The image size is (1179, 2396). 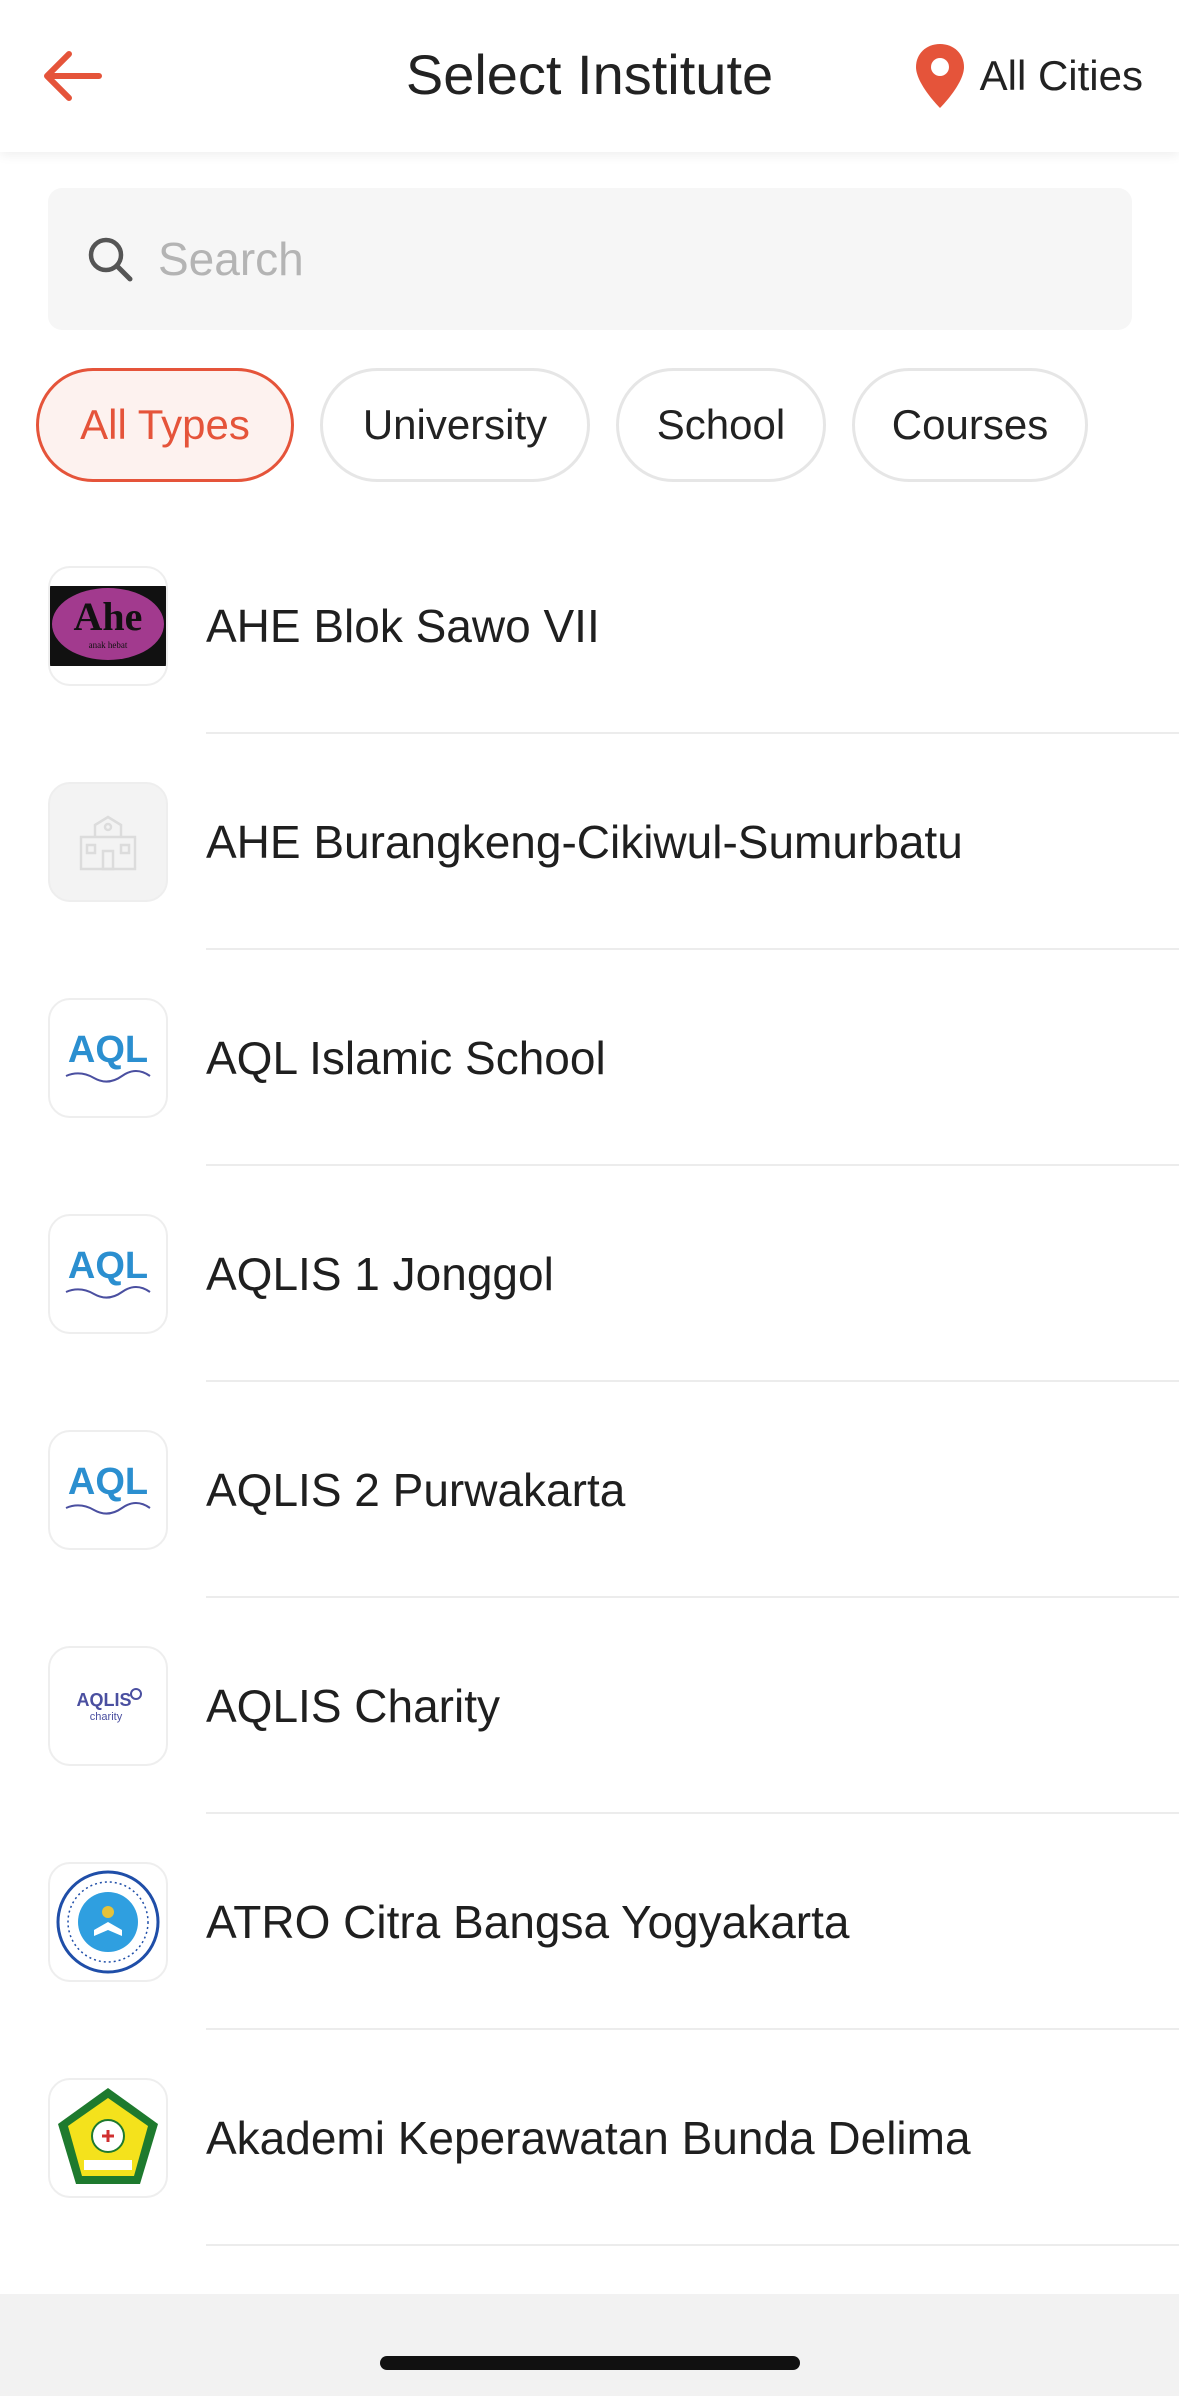 I want to click on pentagon-shield-icon, so click(x=108, y=2136).